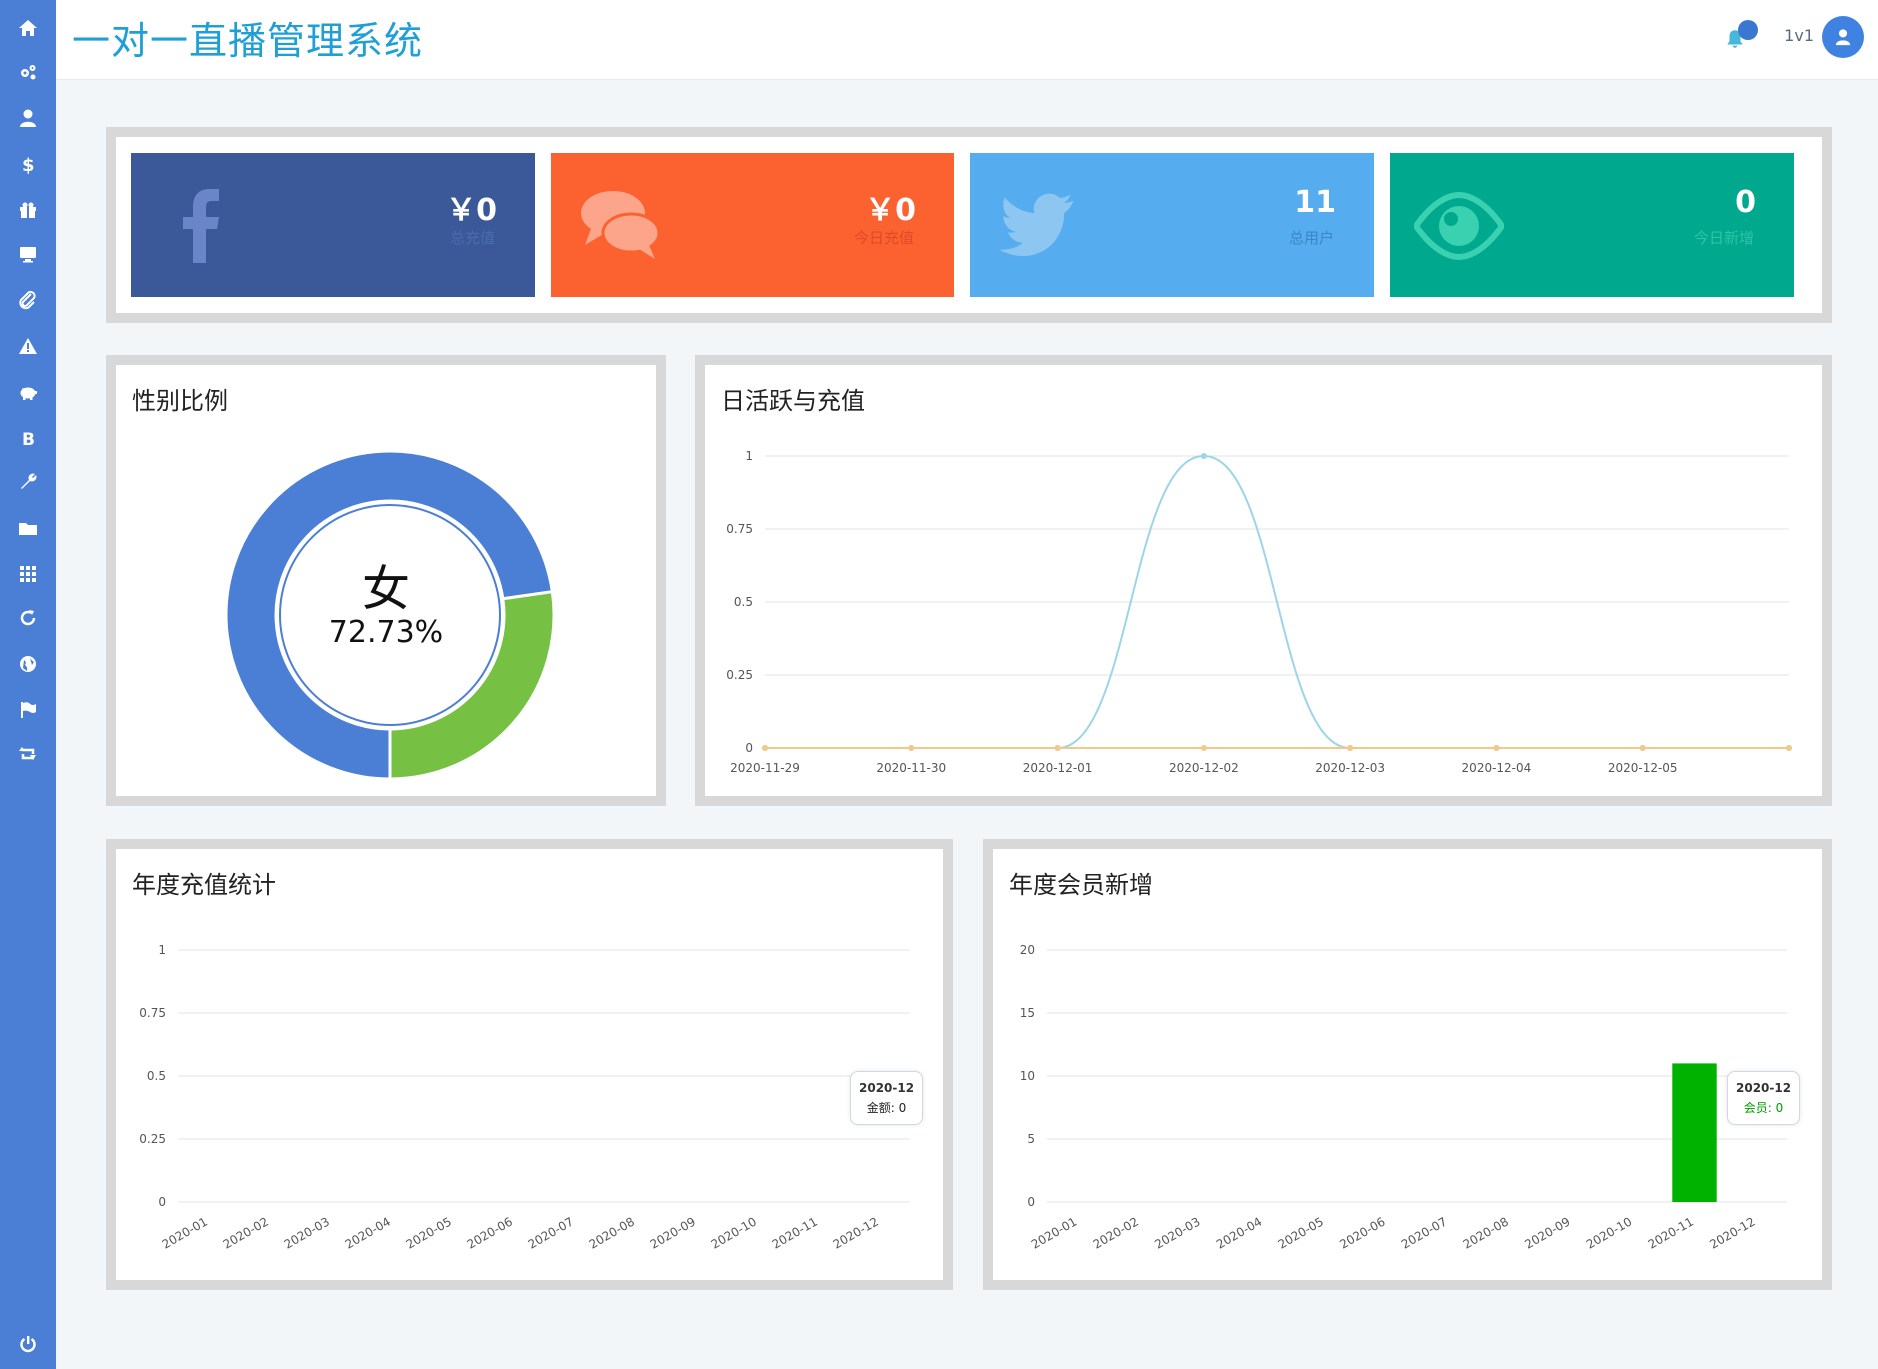  What do you see at coordinates (201, 226) in the screenshot?
I see `facebook-icon` at bounding box center [201, 226].